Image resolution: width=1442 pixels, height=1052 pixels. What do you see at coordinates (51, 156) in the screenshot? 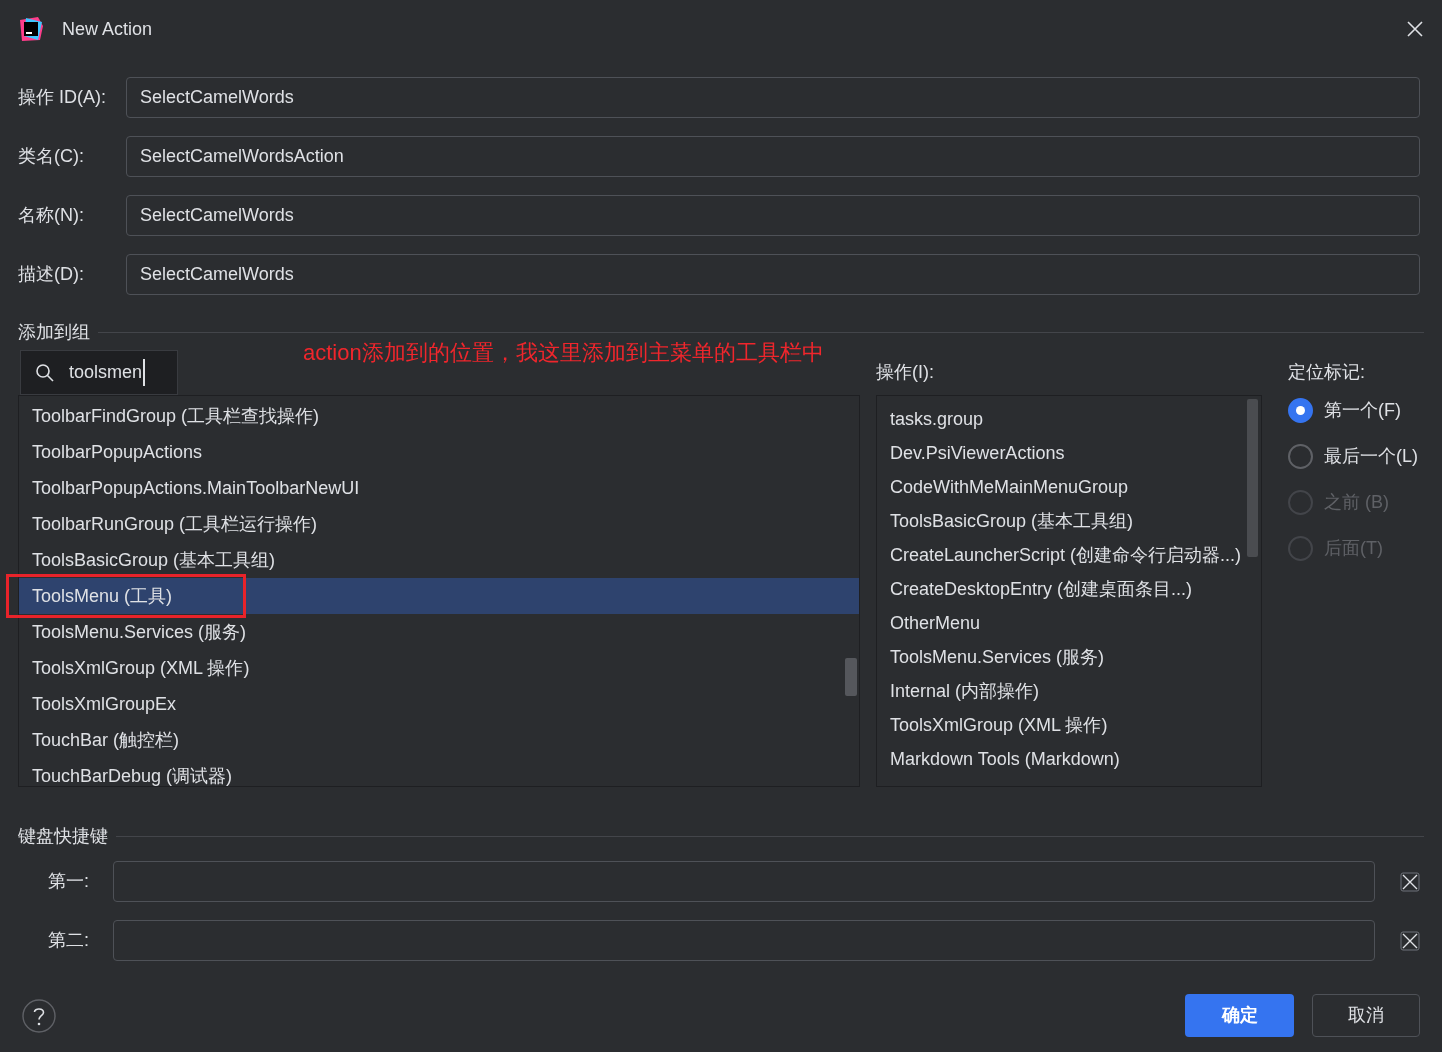
I see `field-label: 类名(C):` at bounding box center [51, 156].